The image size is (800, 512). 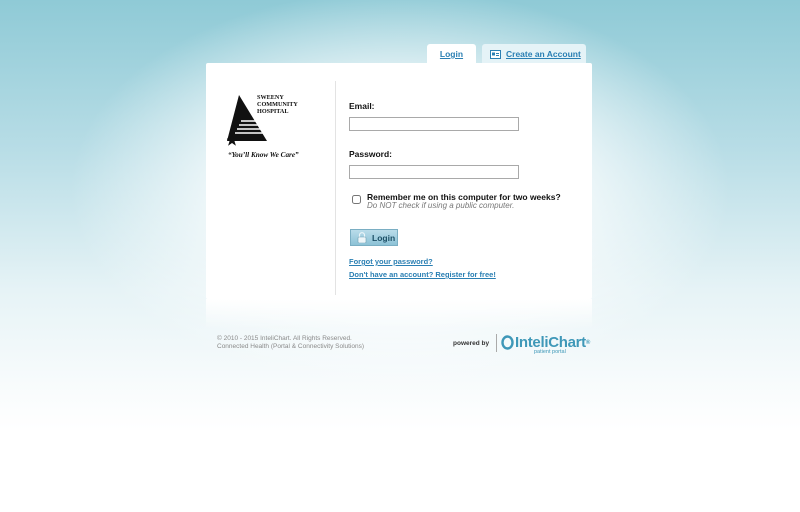 What do you see at coordinates (273, 111) in the screenshot?
I see `hospital-name-line3: HOSPITAL` at bounding box center [273, 111].